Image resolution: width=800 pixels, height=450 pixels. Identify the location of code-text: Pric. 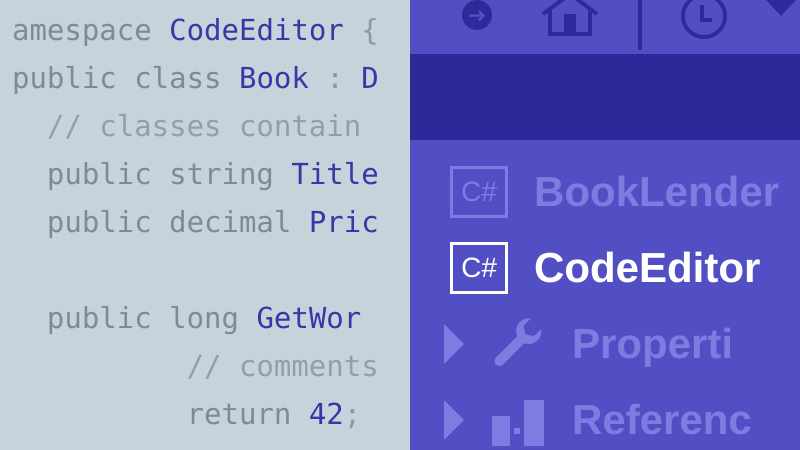
(343, 222).